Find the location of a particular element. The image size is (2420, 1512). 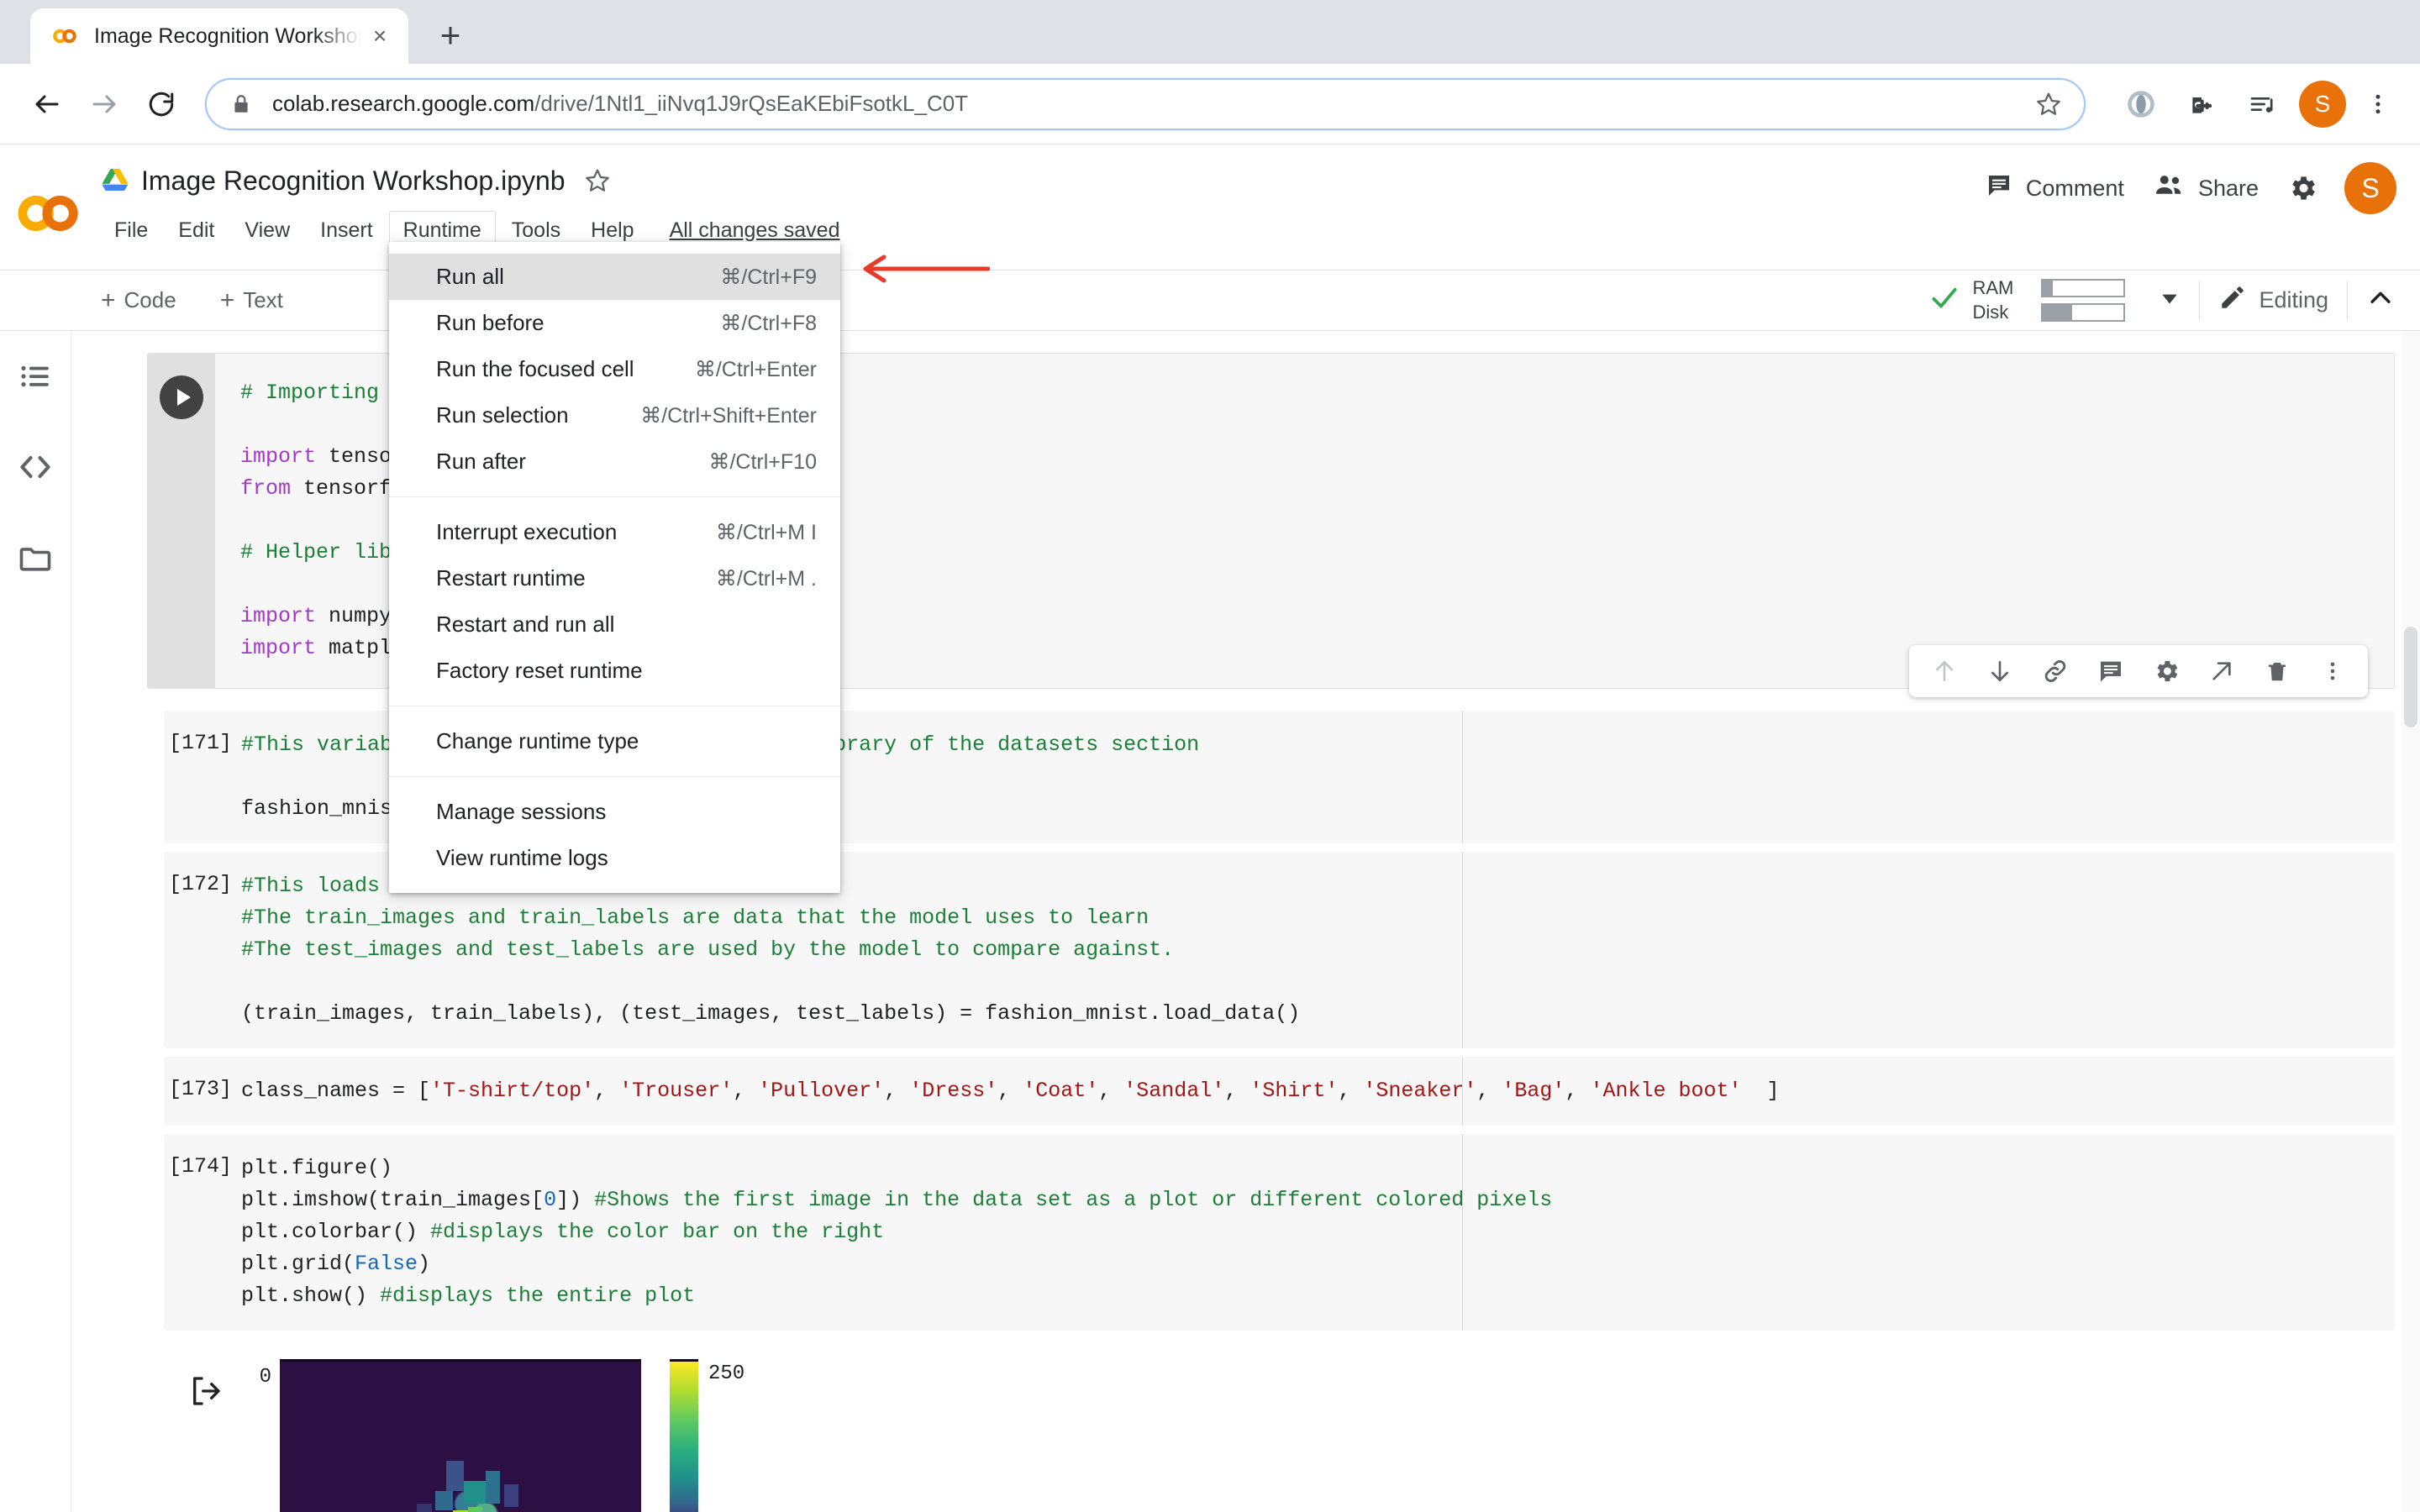

browser-chrome: Image Recognition Workshop.ipynb × + is located at coordinates (1210, 72).